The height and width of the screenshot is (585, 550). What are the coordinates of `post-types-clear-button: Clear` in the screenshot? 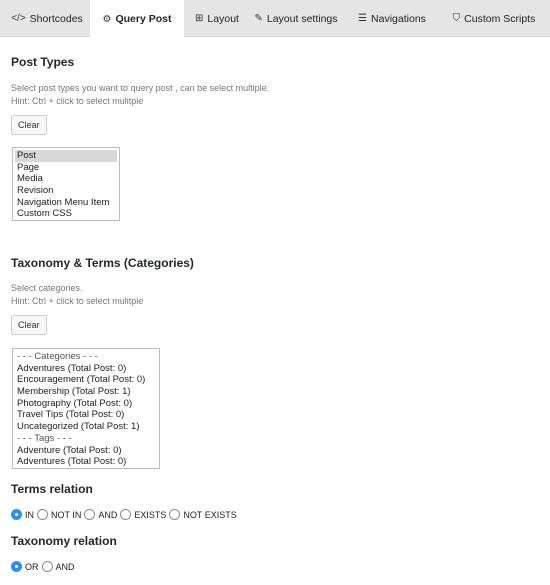 It's located at (29, 125).